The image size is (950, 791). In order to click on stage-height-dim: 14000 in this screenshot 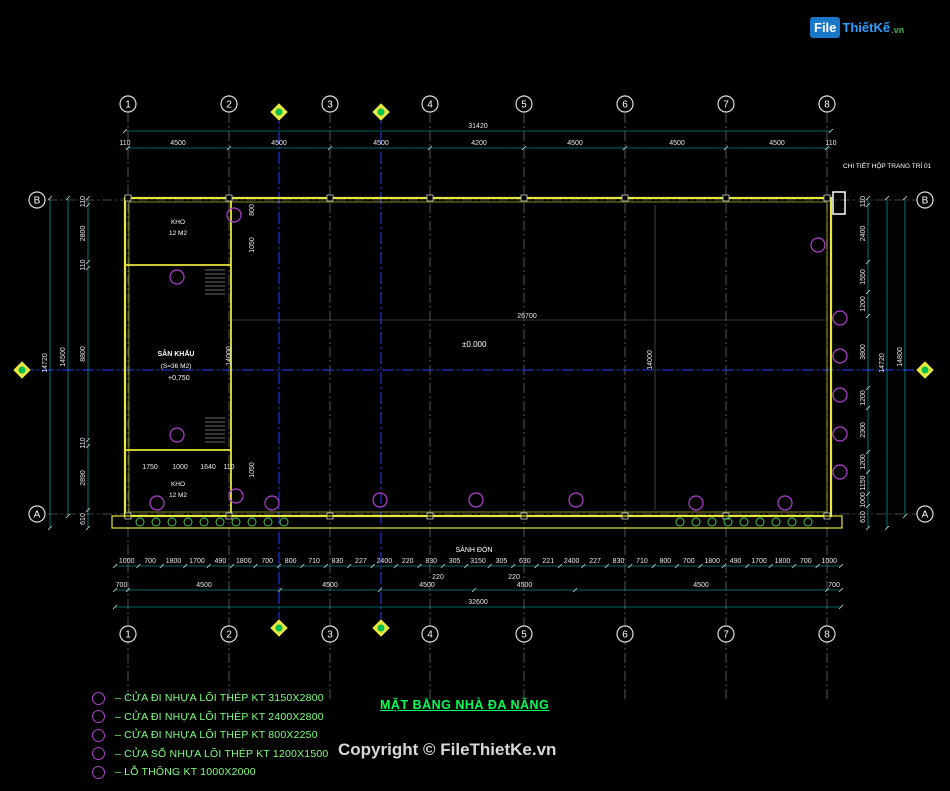, I will do `click(229, 356)`.